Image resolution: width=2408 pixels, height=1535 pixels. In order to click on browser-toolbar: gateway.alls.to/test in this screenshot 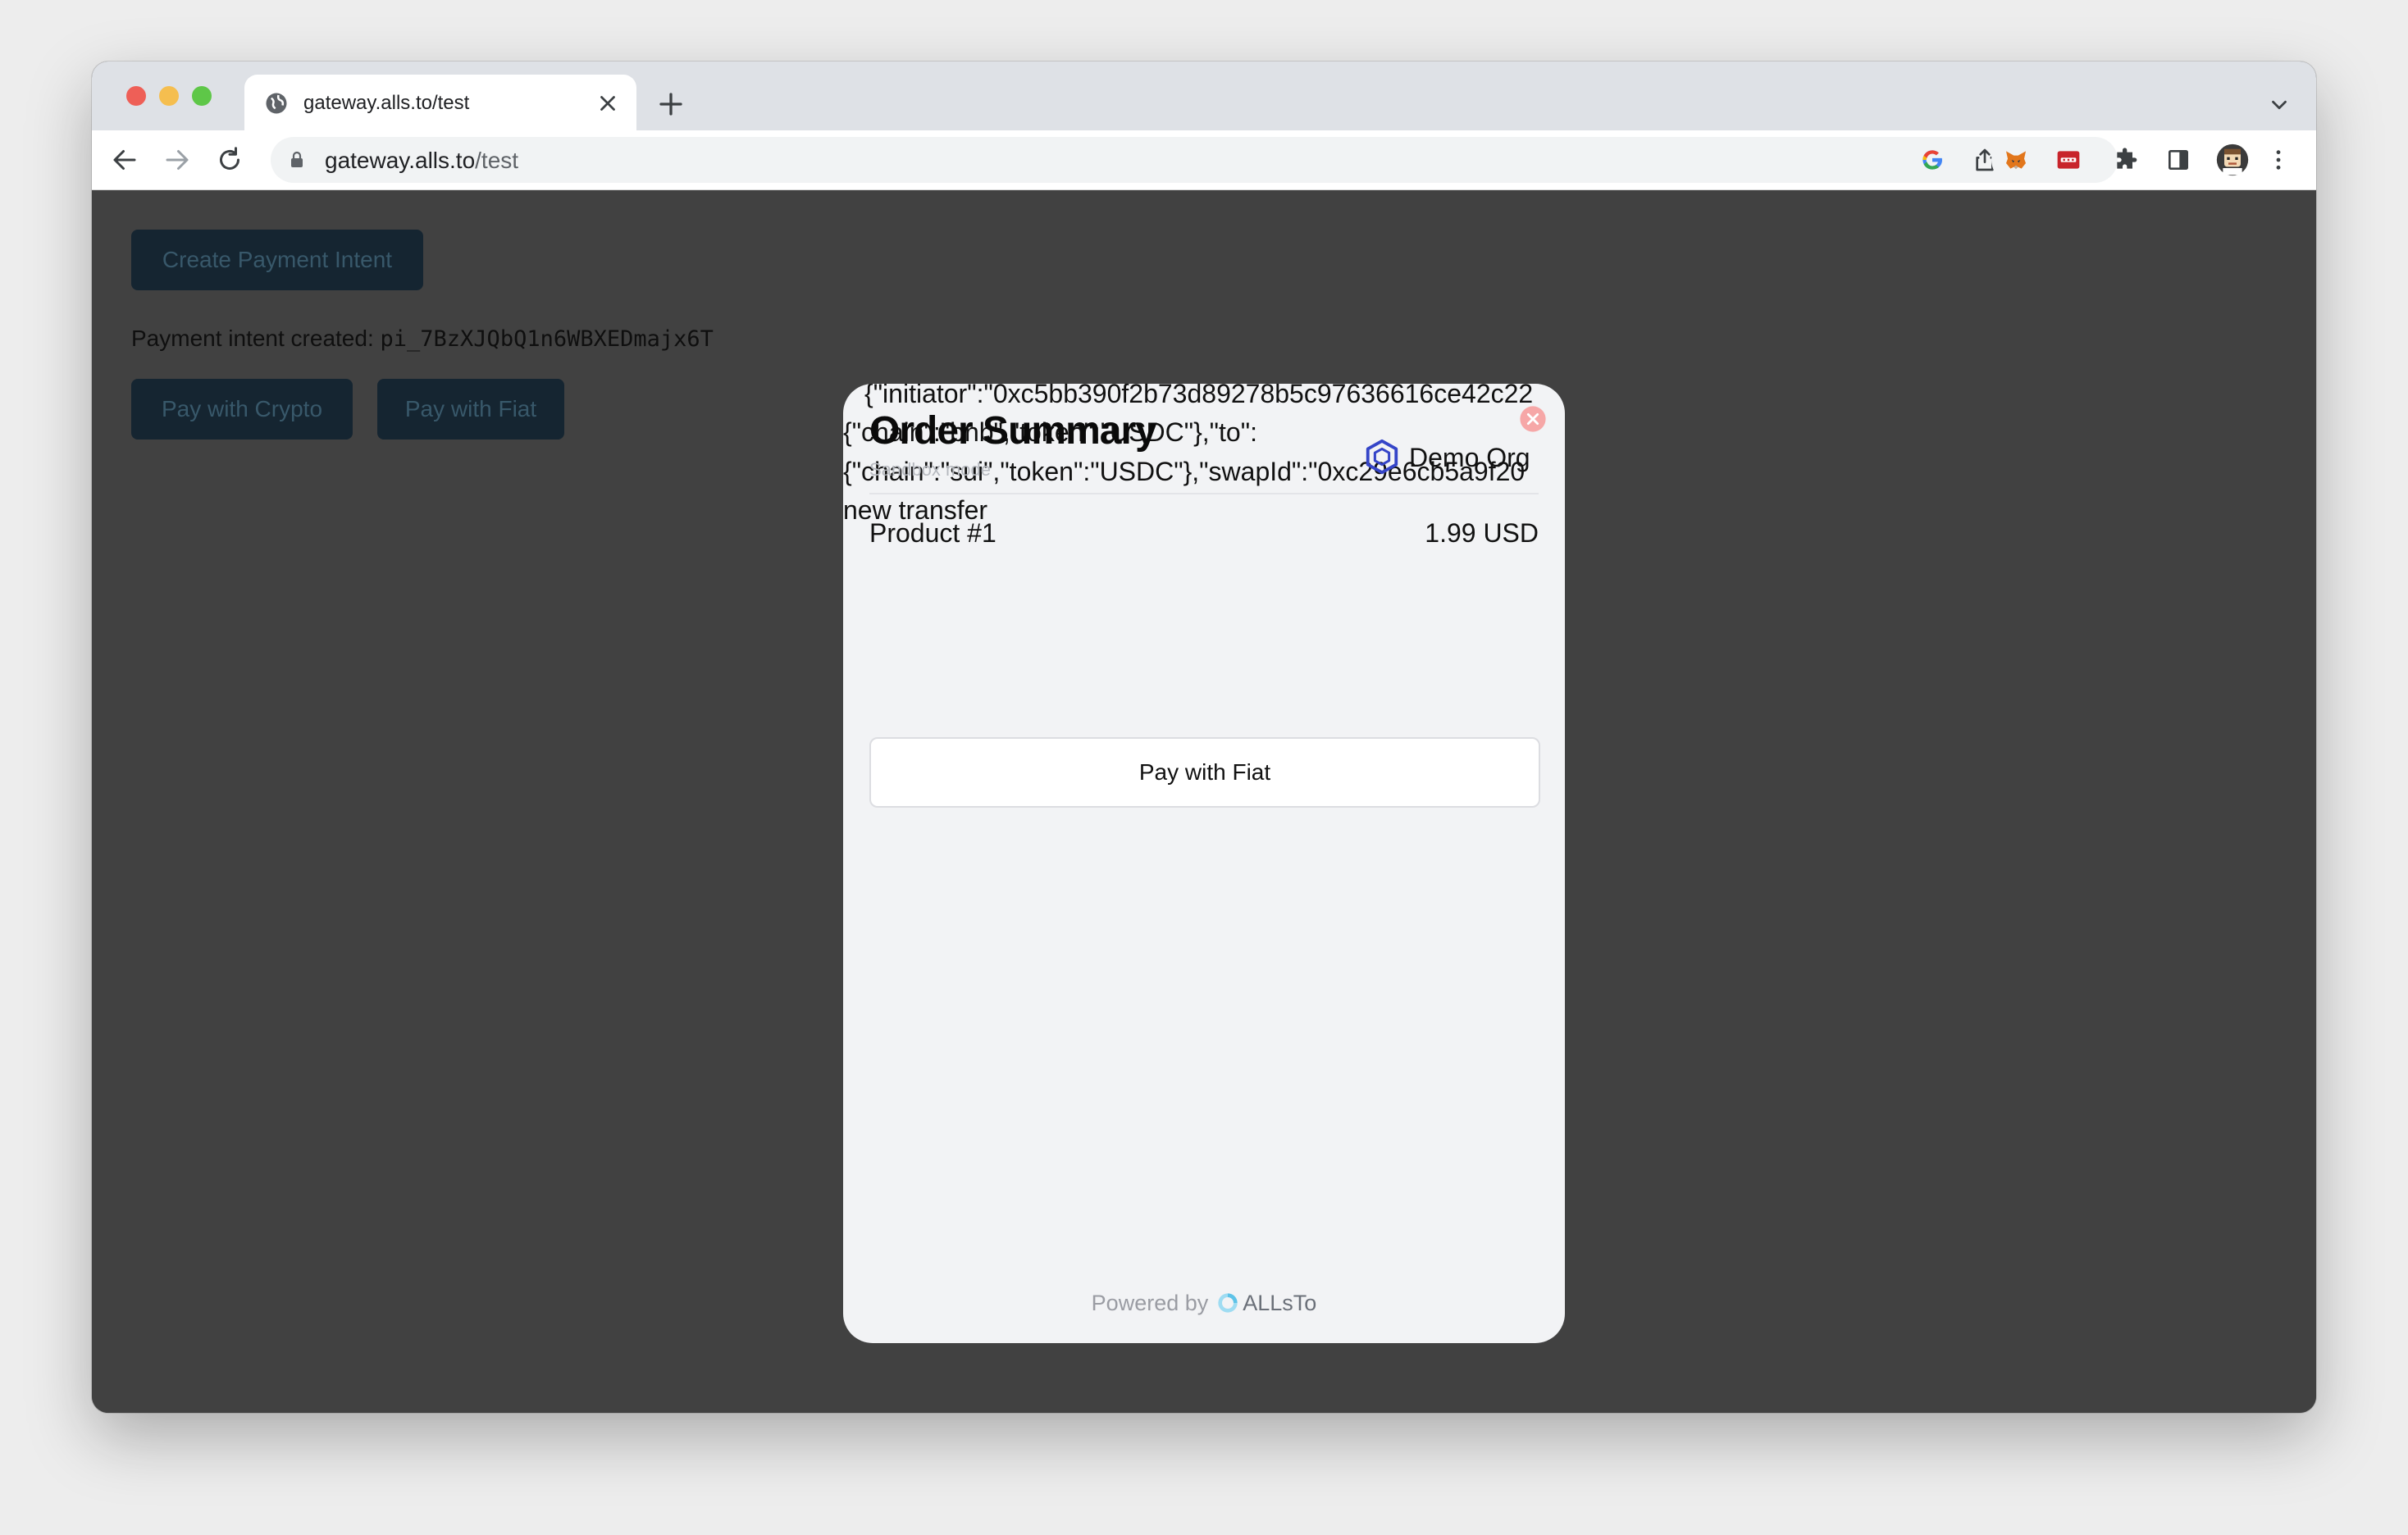, I will do `click(1204, 160)`.